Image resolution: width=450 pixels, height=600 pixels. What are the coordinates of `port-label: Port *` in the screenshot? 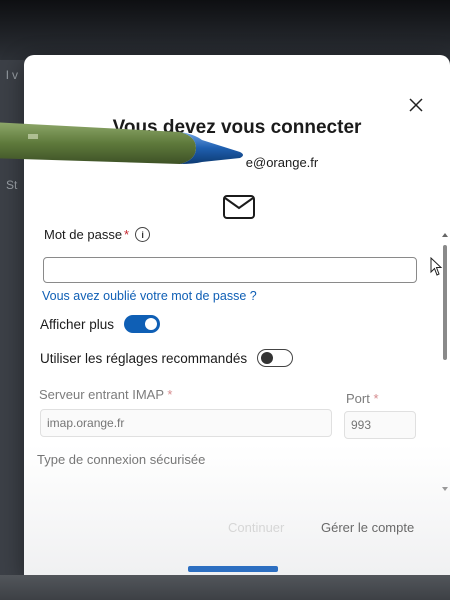 It's located at (362, 398).